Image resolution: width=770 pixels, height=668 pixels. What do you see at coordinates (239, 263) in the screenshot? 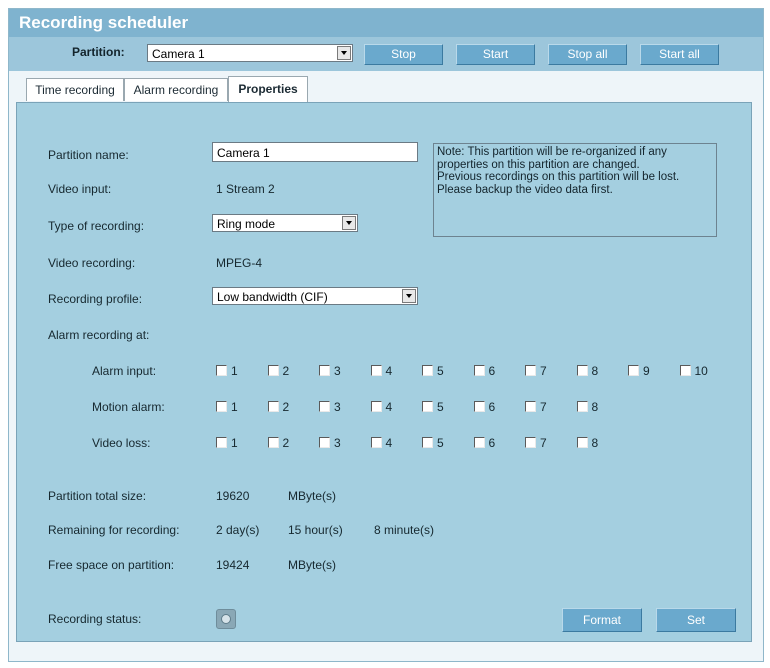
I see `video-recording-value: MPEG-4` at bounding box center [239, 263].